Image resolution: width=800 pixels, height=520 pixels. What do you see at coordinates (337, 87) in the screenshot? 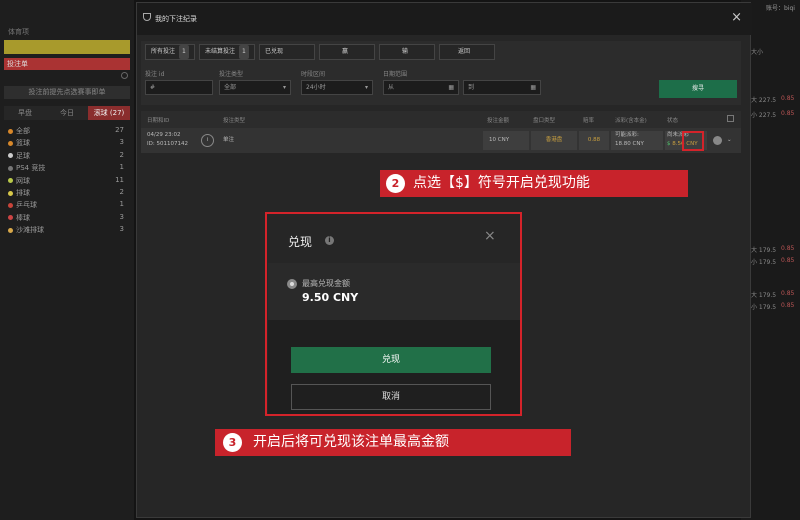
I see `time-range-select: 24小时 ▾` at bounding box center [337, 87].